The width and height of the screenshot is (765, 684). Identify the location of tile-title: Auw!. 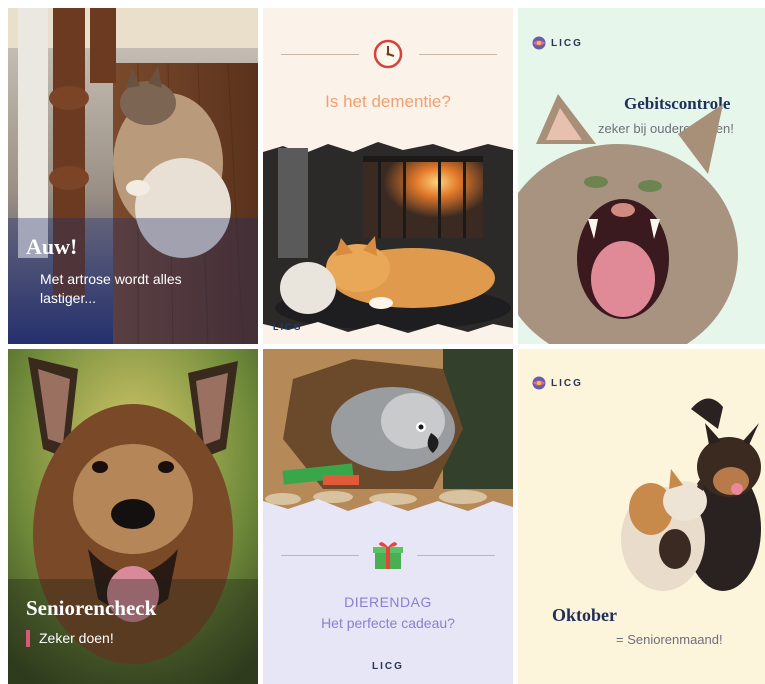
(52, 246).